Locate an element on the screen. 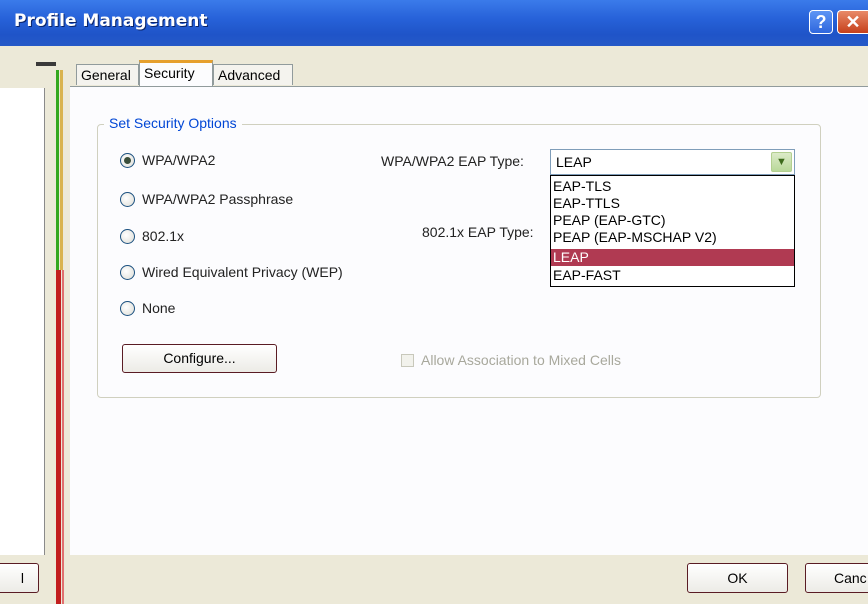 This screenshot has height=604, width=868. accent-stripe-gold is located at coordinates (61, 170).